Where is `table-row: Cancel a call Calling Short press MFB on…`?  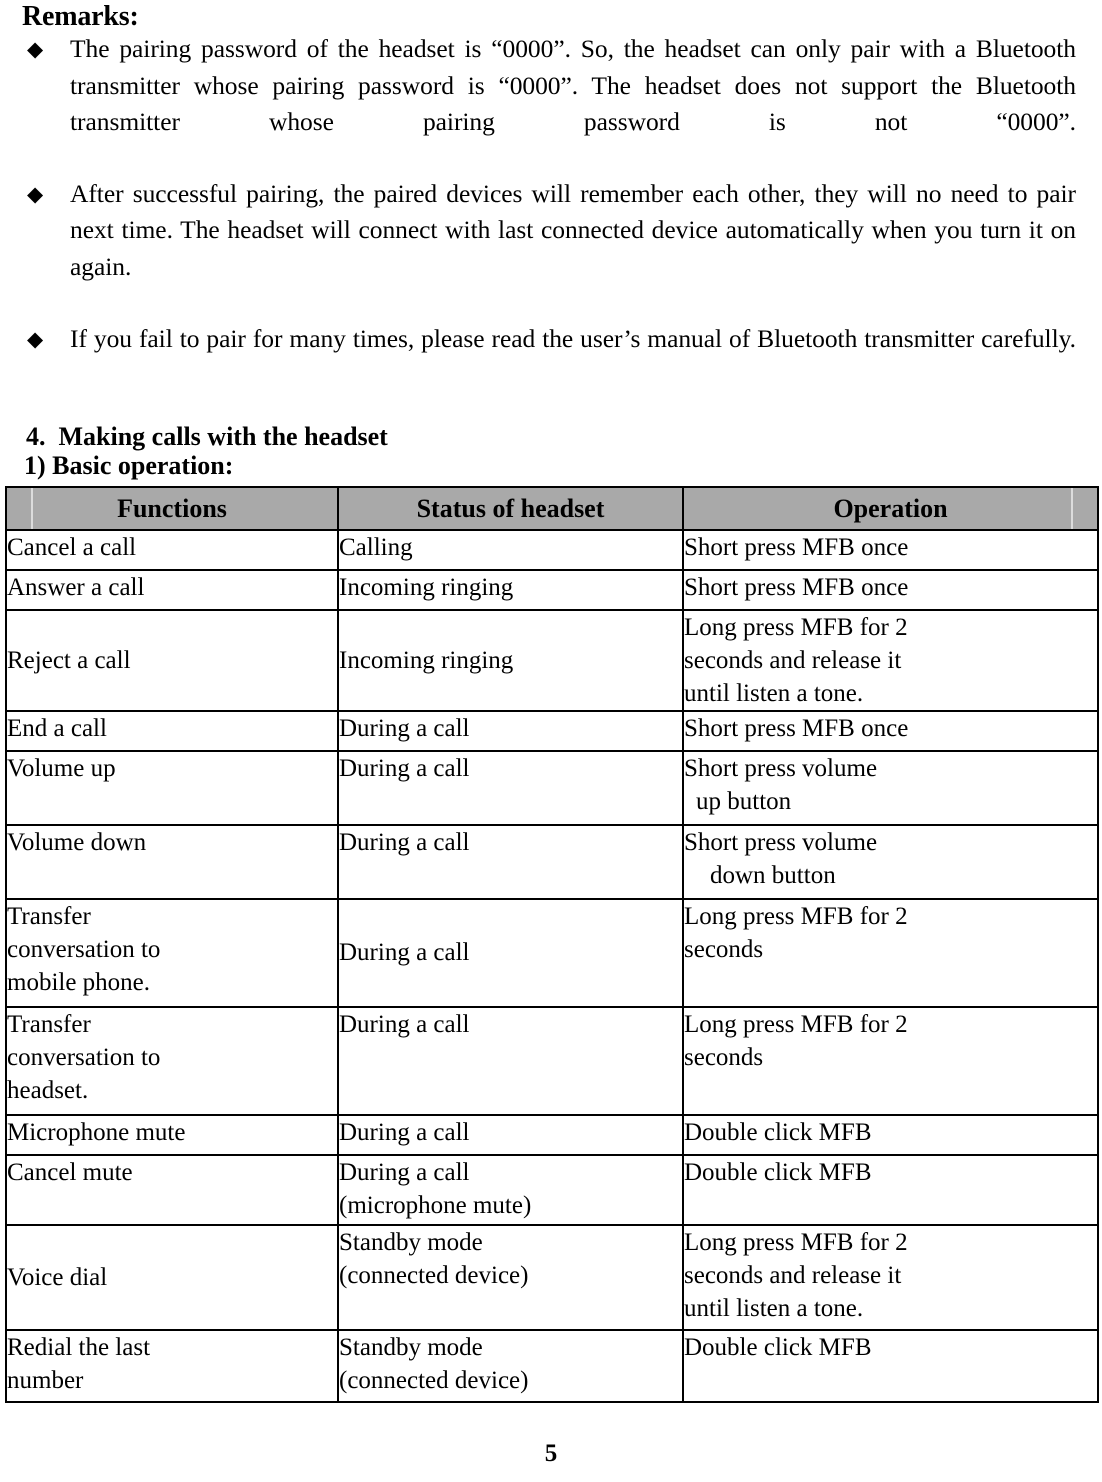
table-row: Cancel a call Calling Short press MFB on… is located at coordinates (552, 549).